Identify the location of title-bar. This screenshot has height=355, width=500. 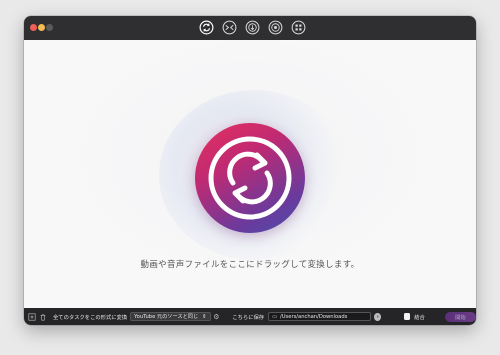
(250, 28).